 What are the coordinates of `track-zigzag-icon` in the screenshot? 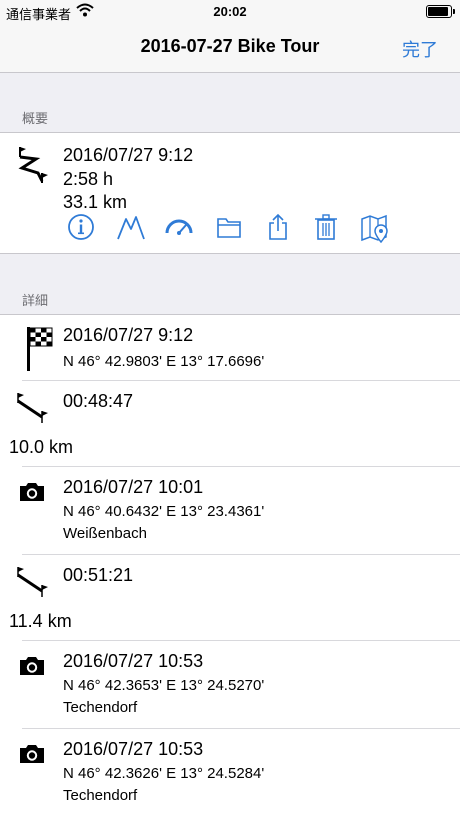 It's located at (32, 167).